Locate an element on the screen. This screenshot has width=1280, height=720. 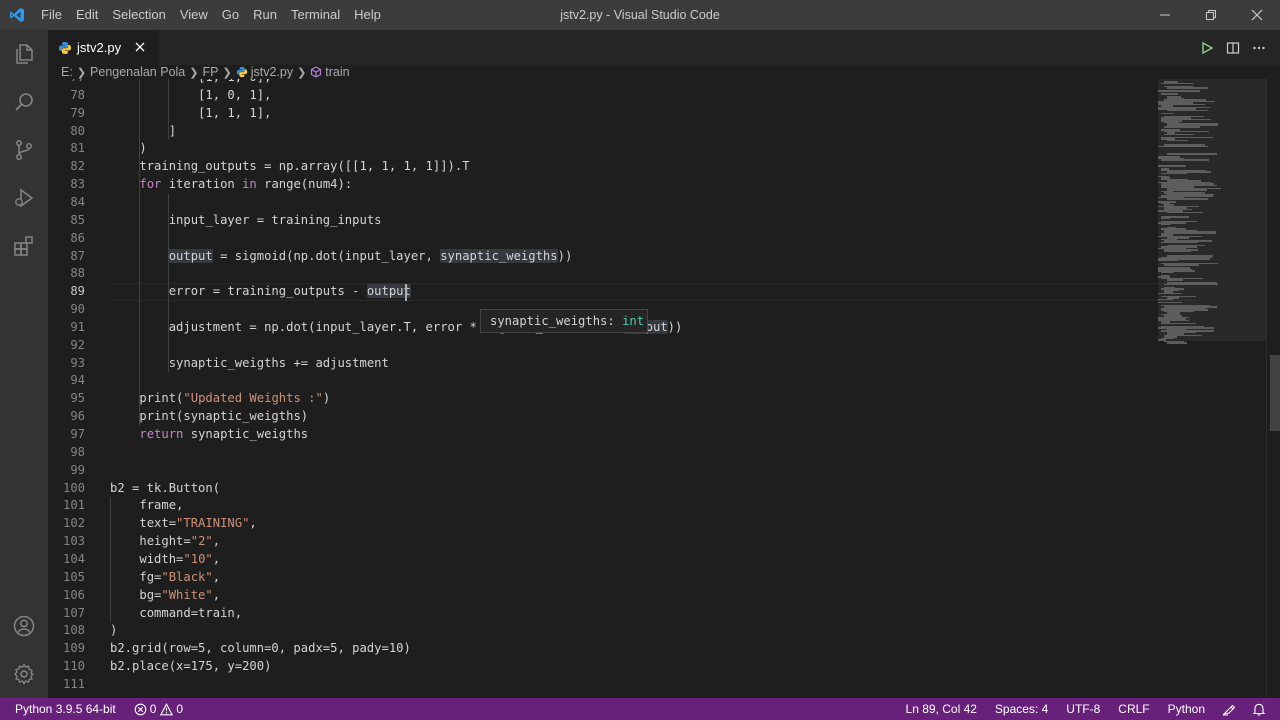
code-line: return synaptic_weigths is located at coordinates (209, 435).